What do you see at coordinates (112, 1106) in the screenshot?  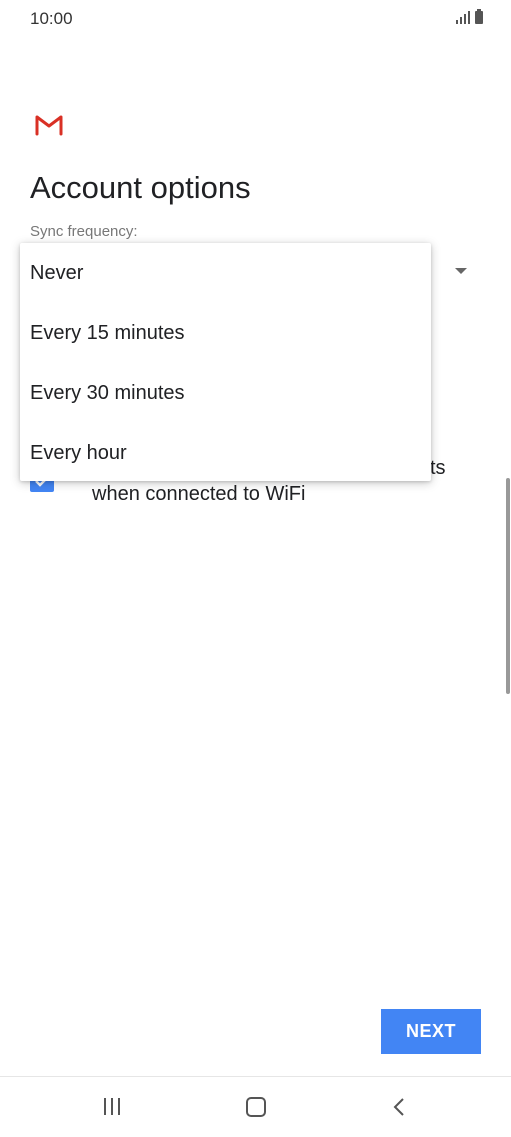 I see `recent-apps-icon` at bounding box center [112, 1106].